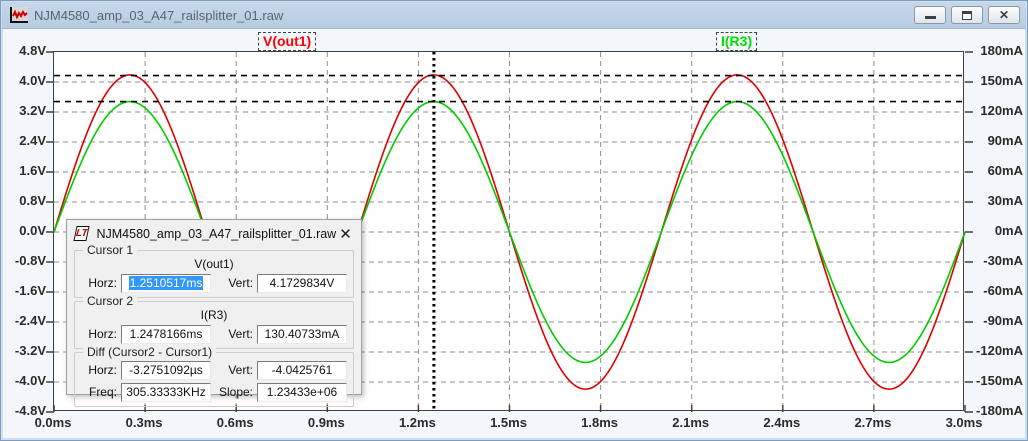 This screenshot has height=441, width=1028. What do you see at coordinates (240, 334) in the screenshot?
I see `cursor2-vert-label: Vert:` at bounding box center [240, 334].